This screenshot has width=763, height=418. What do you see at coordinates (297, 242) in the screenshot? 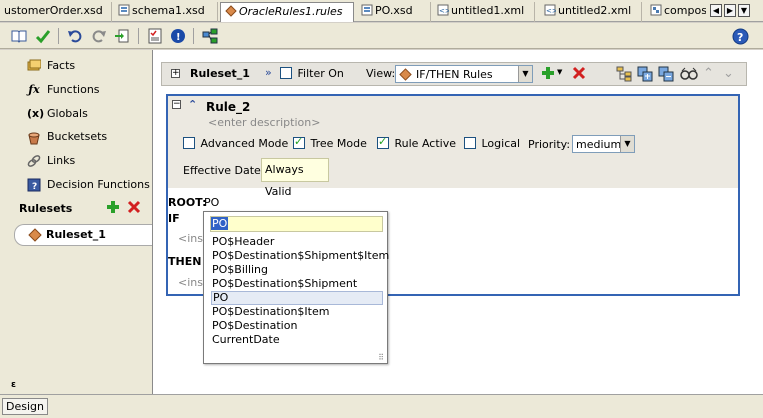
I see `popup-option: PO$Header` at bounding box center [297, 242].